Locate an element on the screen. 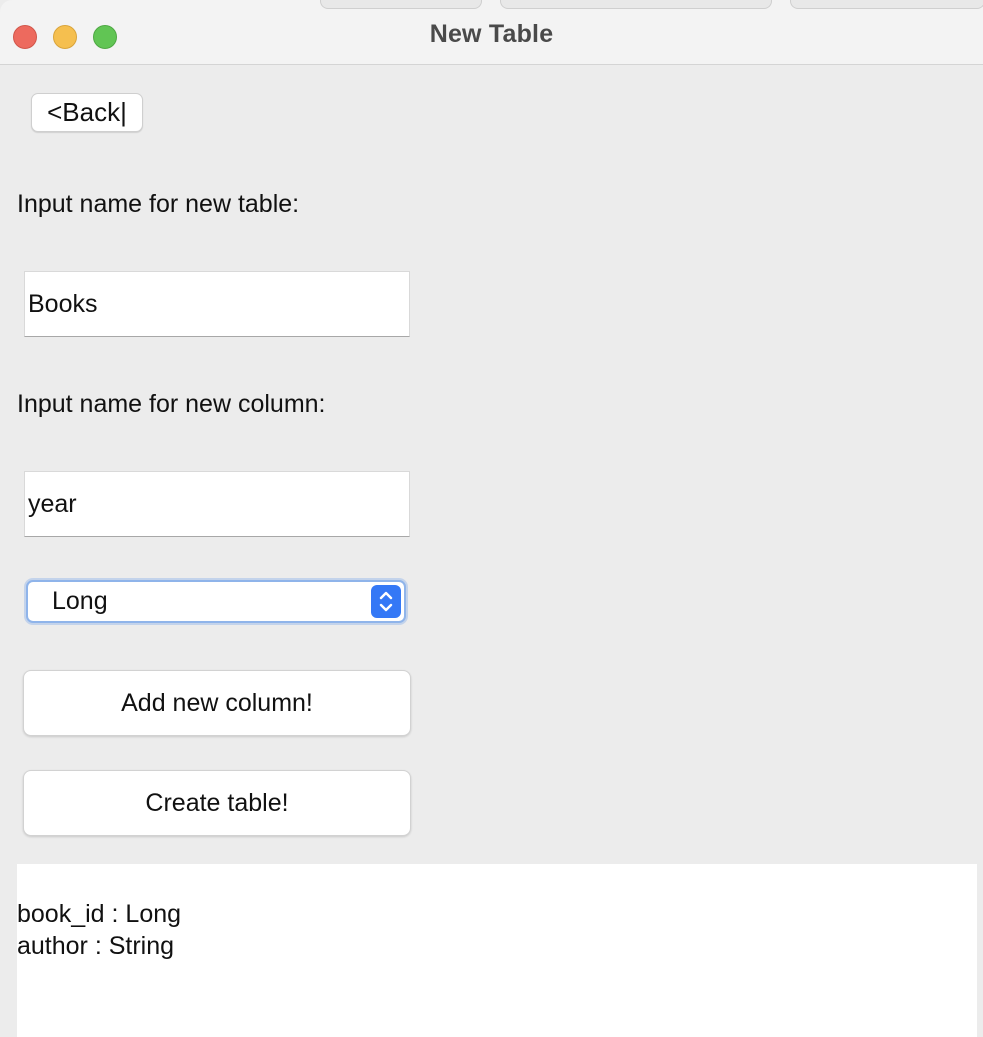 Image resolution: width=983 pixels, height=1037 pixels. list-item: author : String is located at coordinates (96, 946).